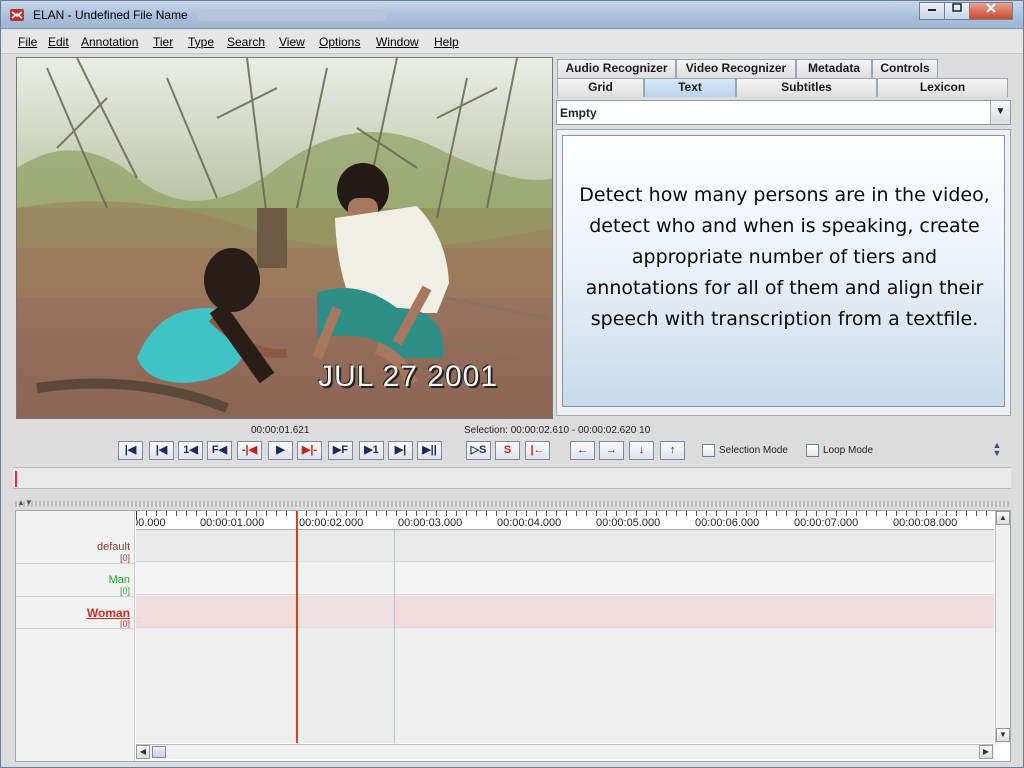 The height and width of the screenshot is (768, 1024). Describe the element at coordinates (512, 478) in the screenshot. I see `waveform-strip` at that location.